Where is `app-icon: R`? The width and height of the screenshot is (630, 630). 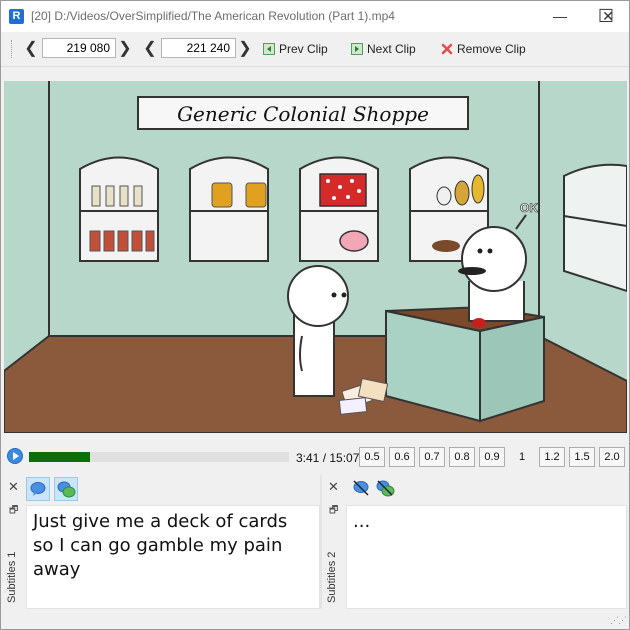 app-icon: R is located at coordinates (16, 16).